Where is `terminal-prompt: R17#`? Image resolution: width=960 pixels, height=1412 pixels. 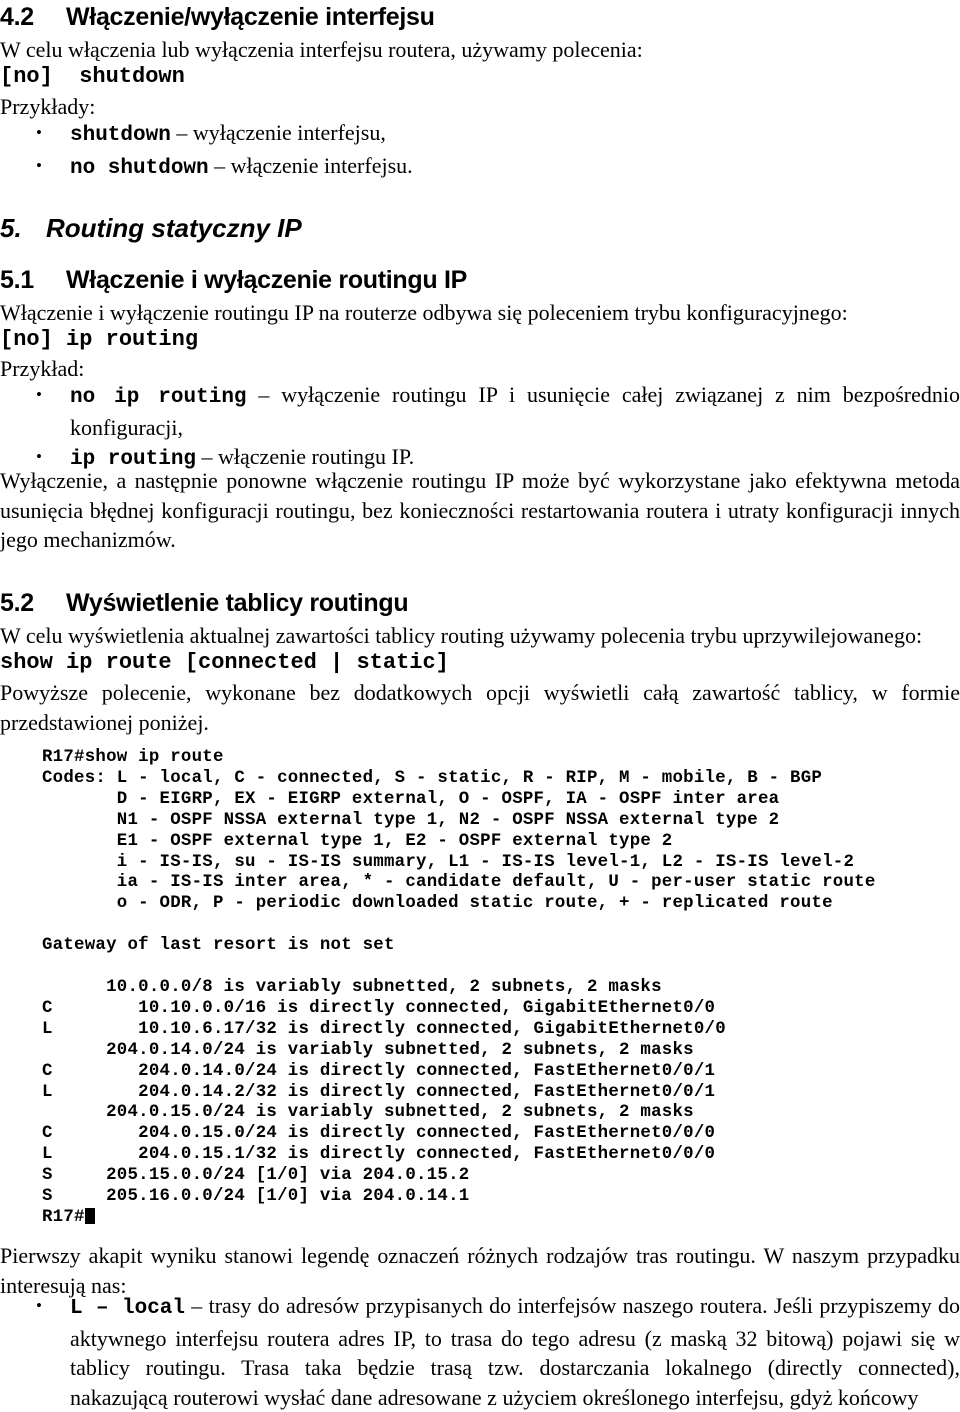 terminal-prompt: R17# is located at coordinates (63, 1217).